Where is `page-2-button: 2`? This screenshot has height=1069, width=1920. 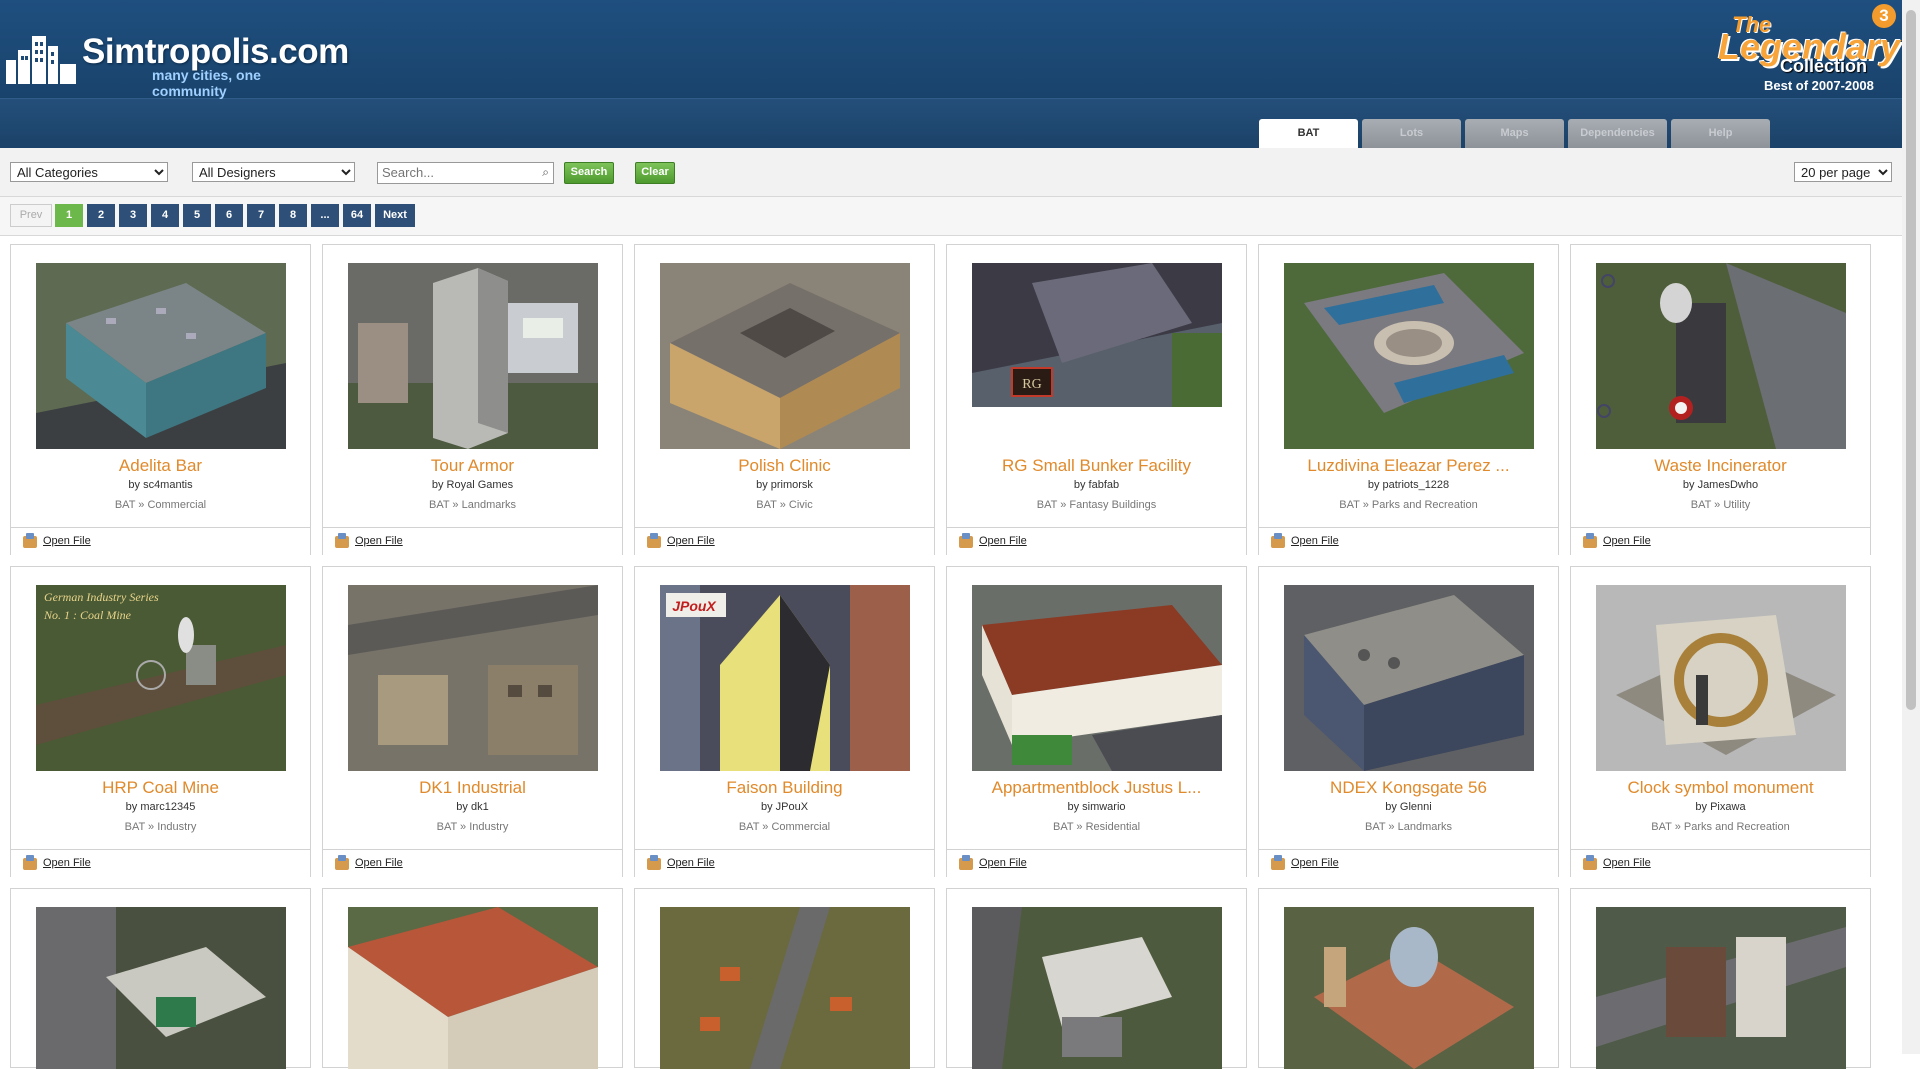 page-2-button: 2 is located at coordinates (101, 215).